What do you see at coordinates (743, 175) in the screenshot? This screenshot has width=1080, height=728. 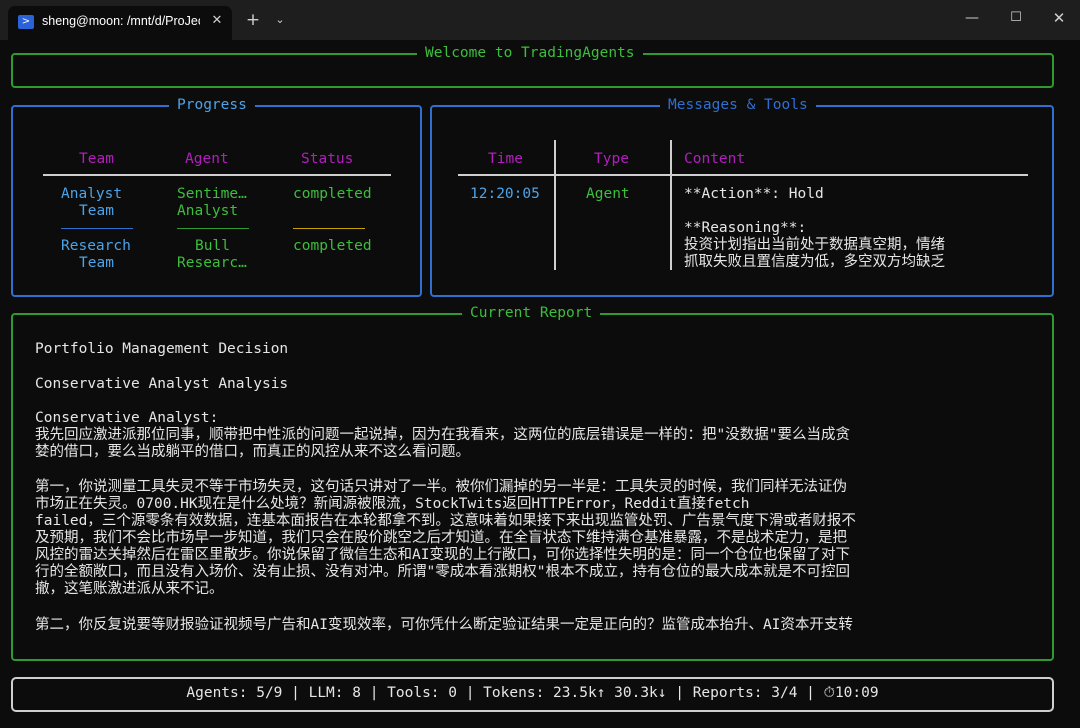 I see `messages-header-divider` at bounding box center [743, 175].